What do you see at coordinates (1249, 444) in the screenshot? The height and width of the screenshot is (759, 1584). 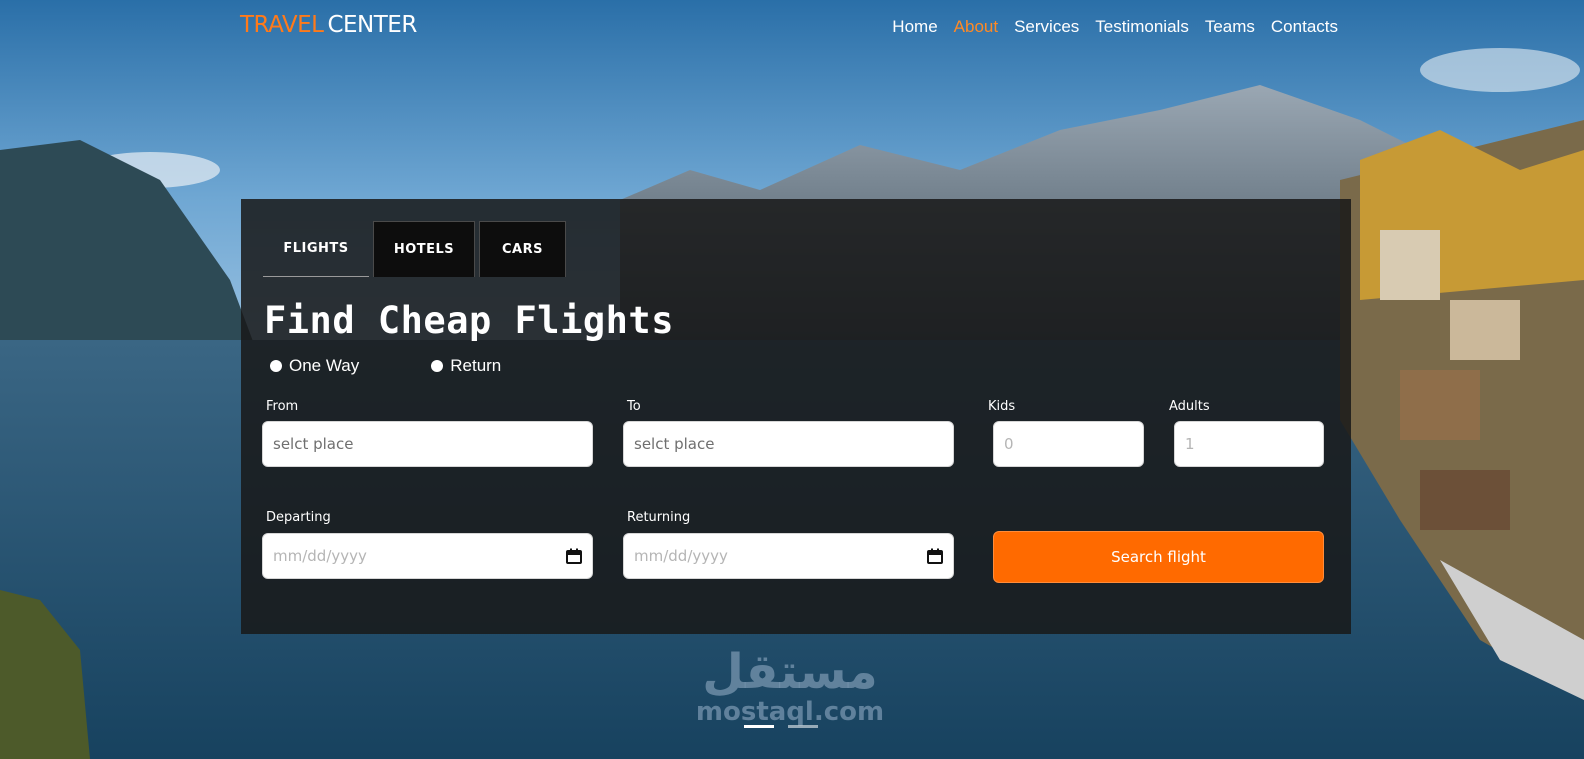 I see `adults-input: 1` at bounding box center [1249, 444].